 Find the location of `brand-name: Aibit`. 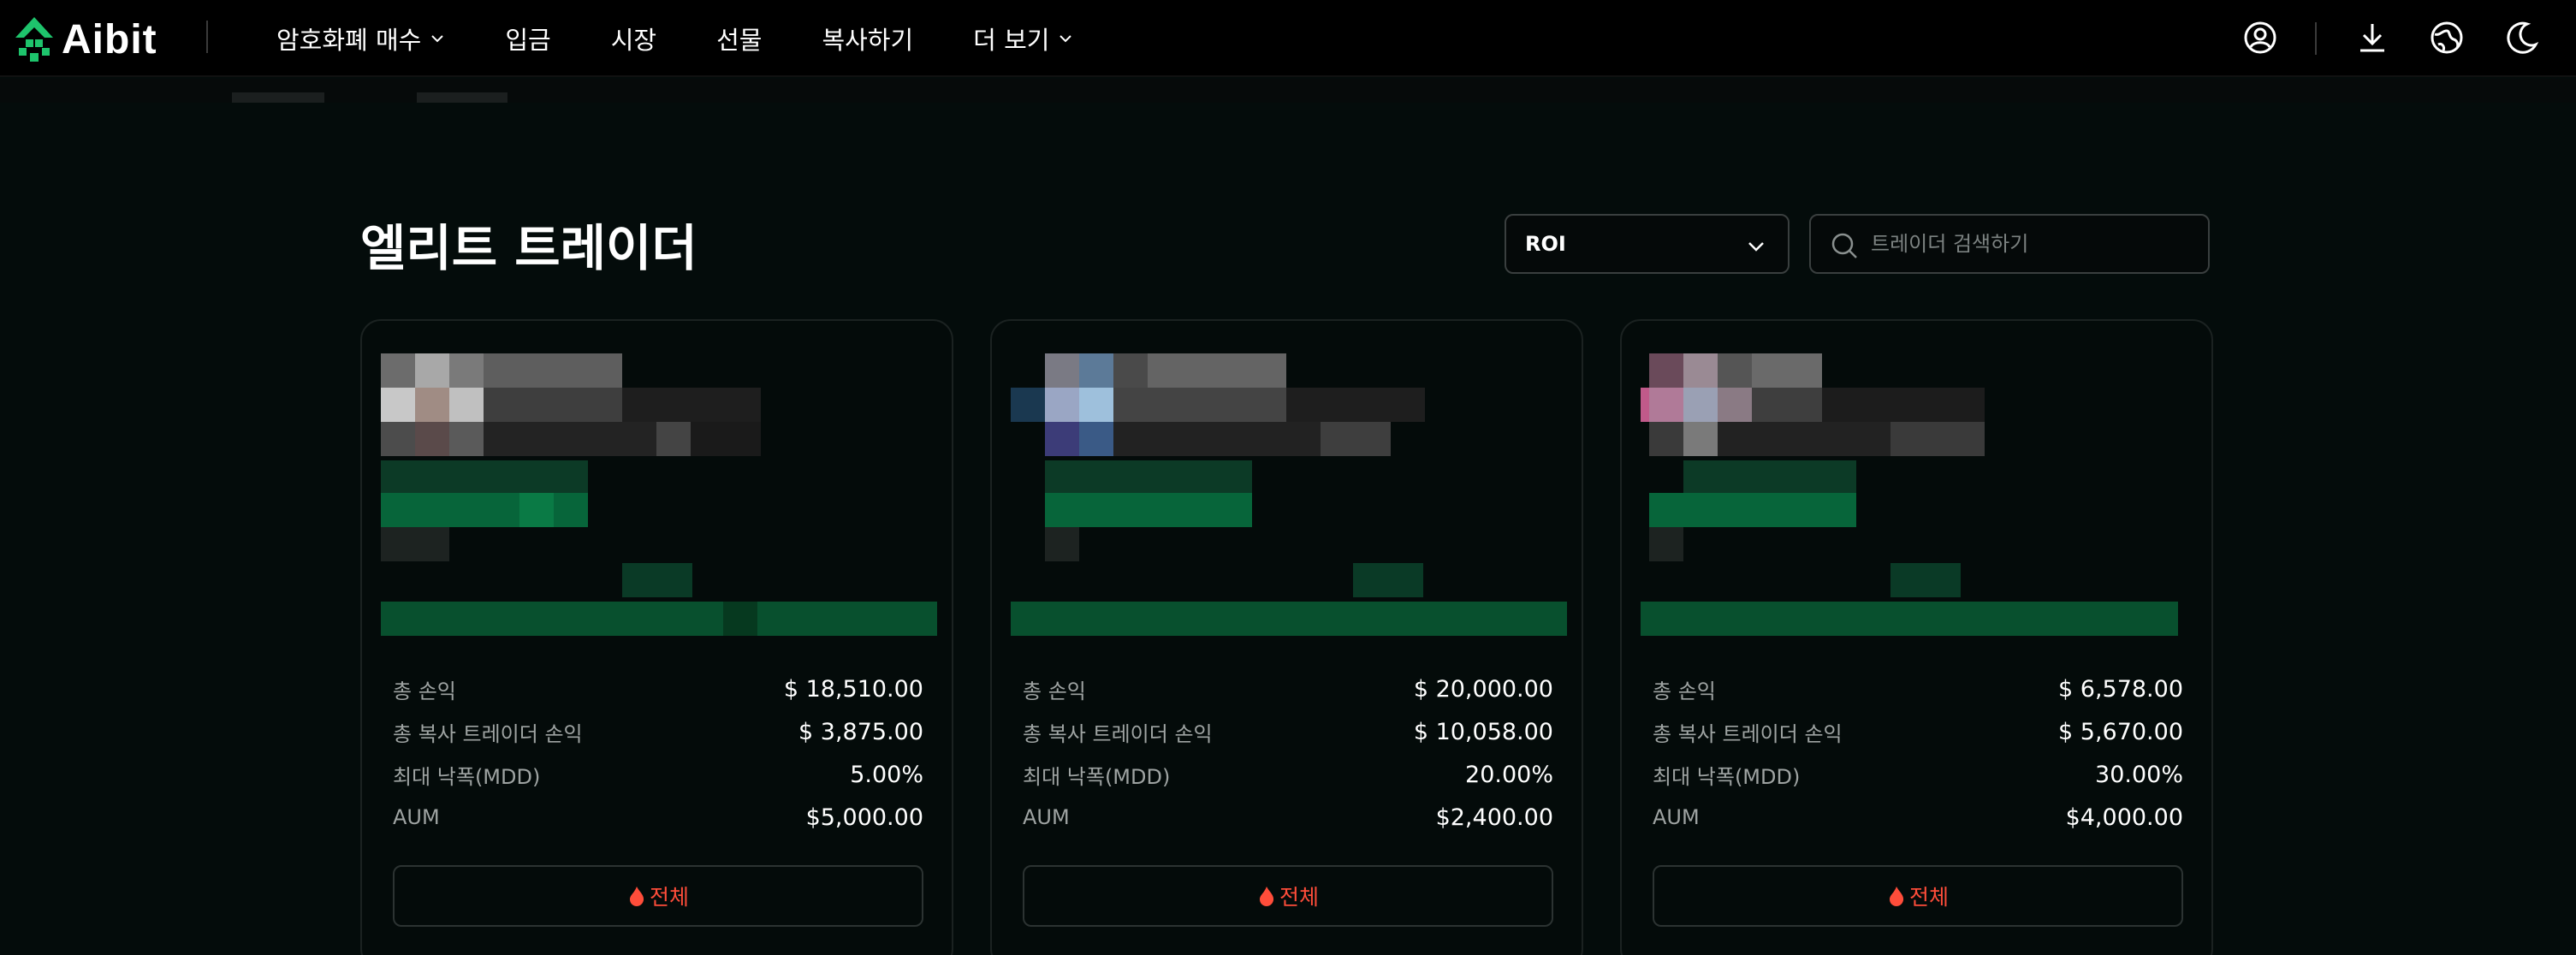

brand-name: Aibit is located at coordinates (109, 39).